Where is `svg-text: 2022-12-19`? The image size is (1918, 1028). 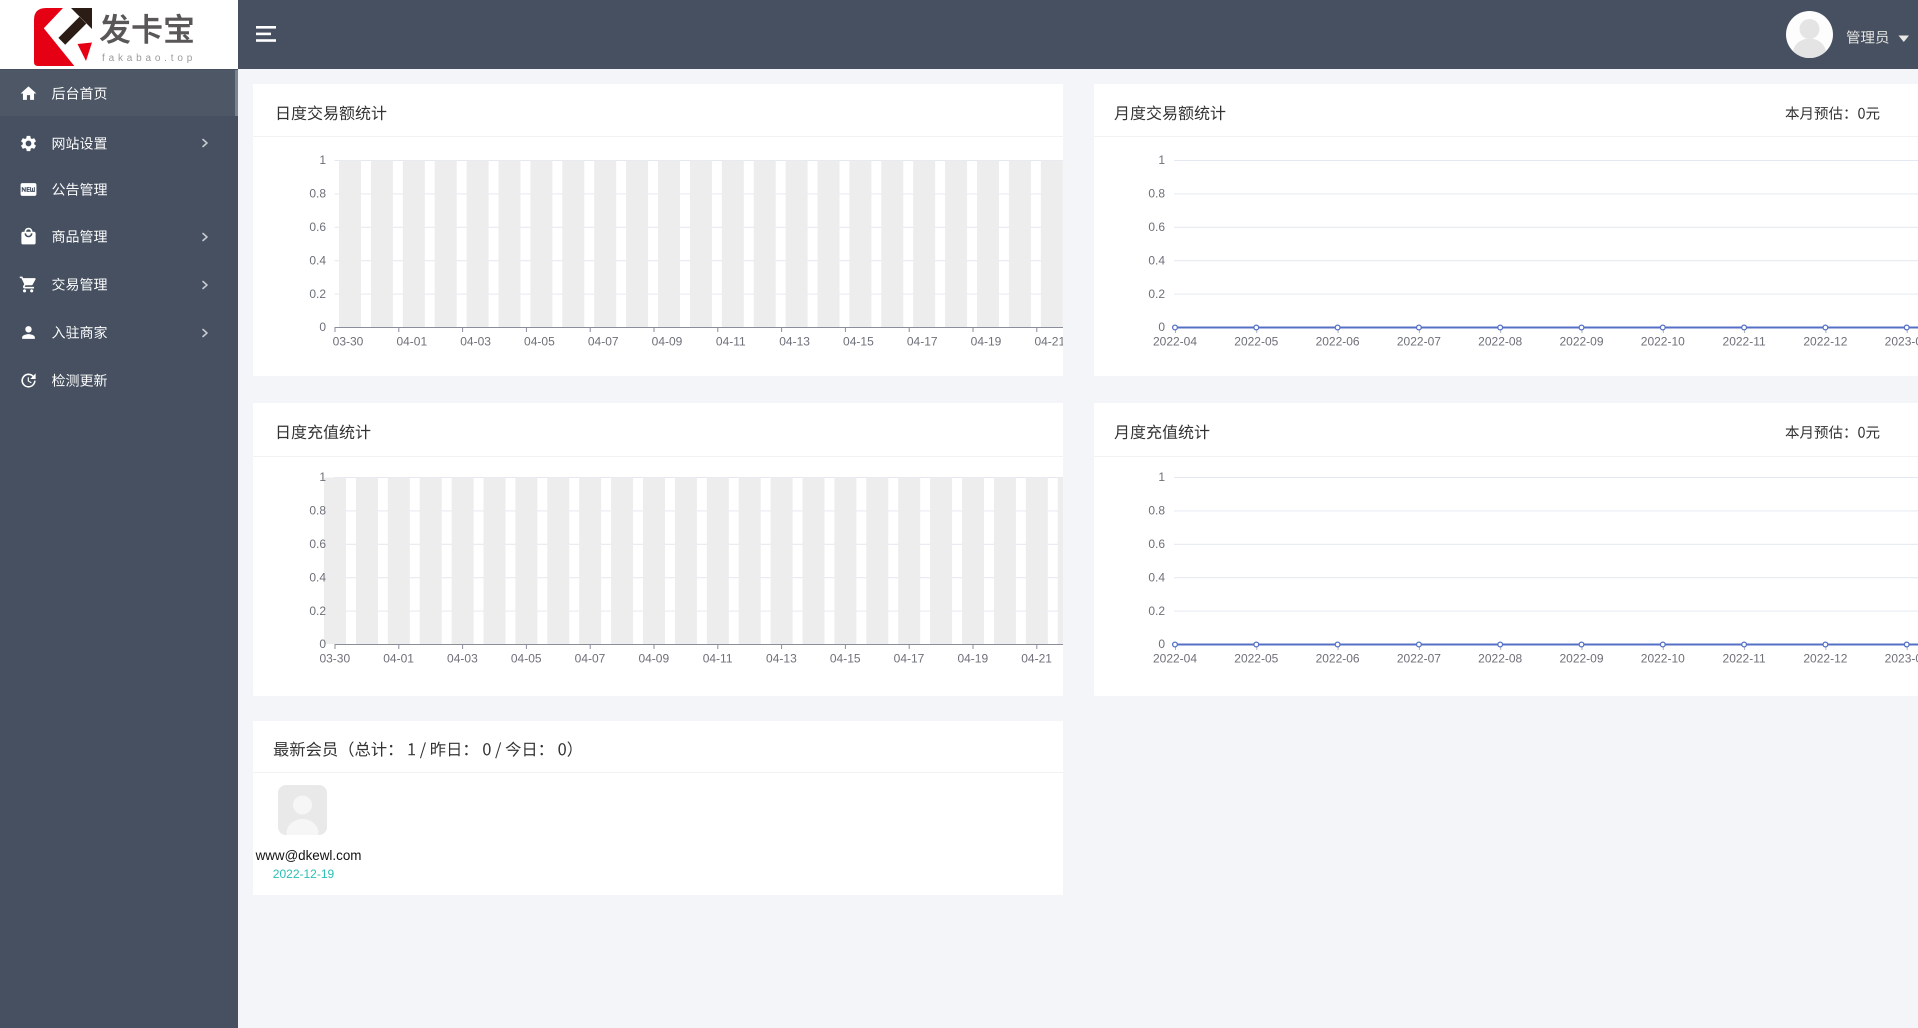
svg-text: 2022-12-19 is located at coordinates (304, 874).